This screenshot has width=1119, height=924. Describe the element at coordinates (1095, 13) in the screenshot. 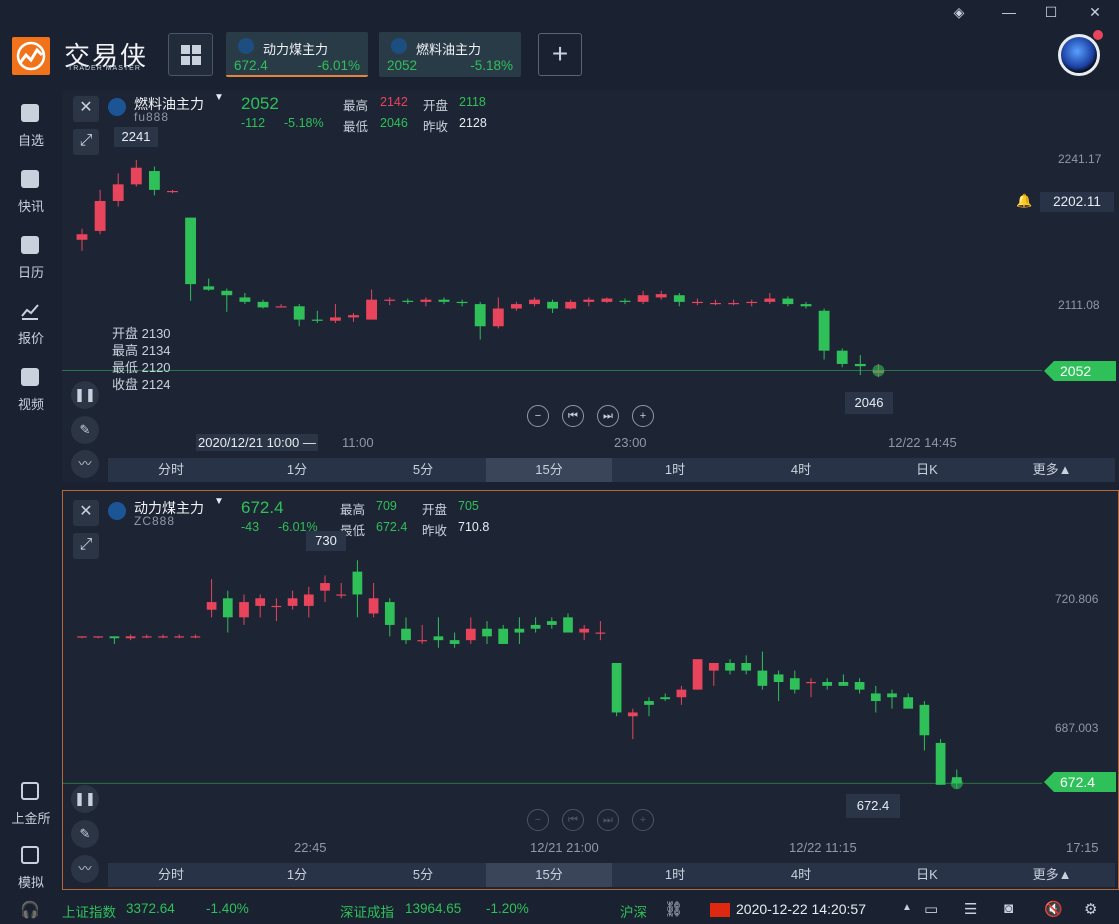

I see `close-window-icon: ✕` at that location.